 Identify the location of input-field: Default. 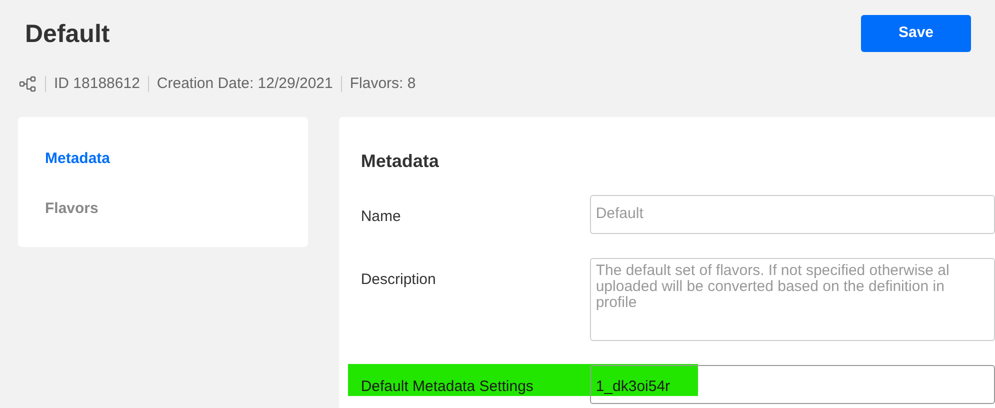
(792, 214).